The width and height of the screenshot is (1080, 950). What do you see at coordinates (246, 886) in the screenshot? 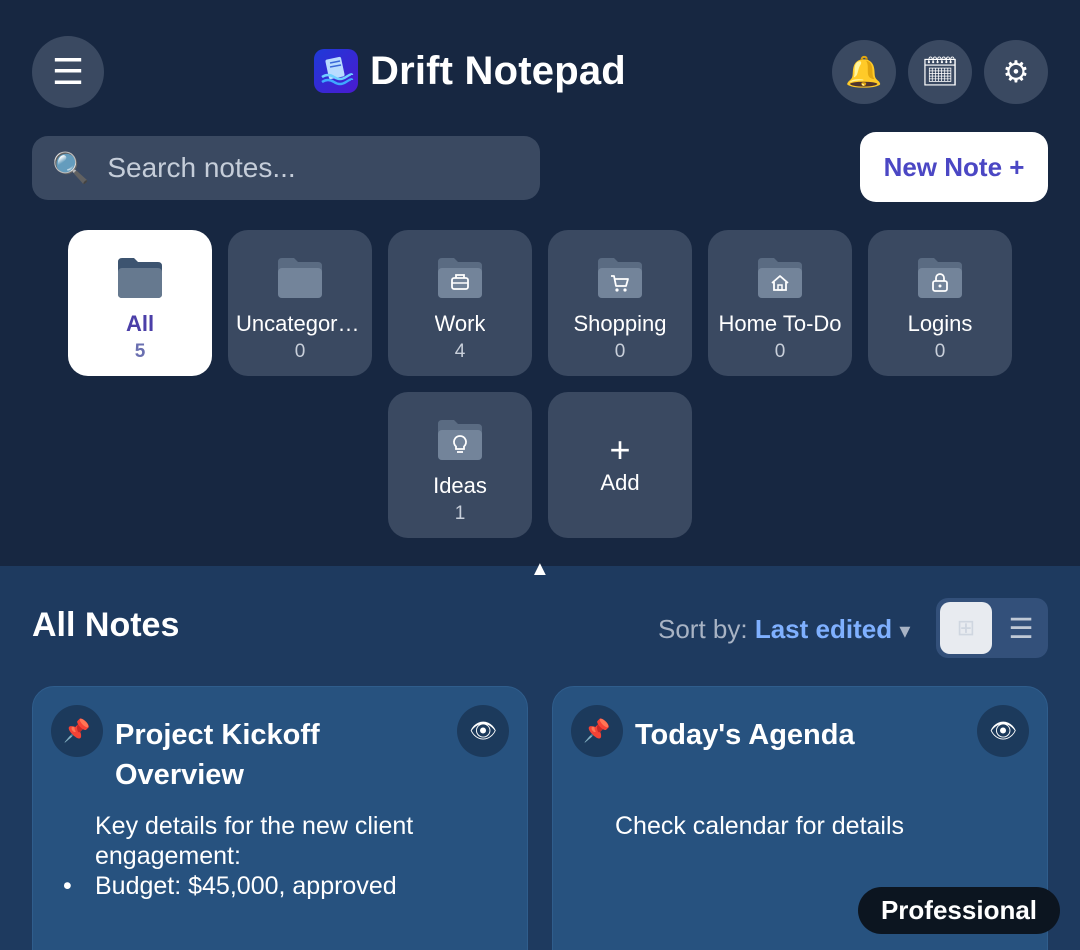
I see `note-bullet-text: Budget: $45,000, approved` at bounding box center [246, 886].